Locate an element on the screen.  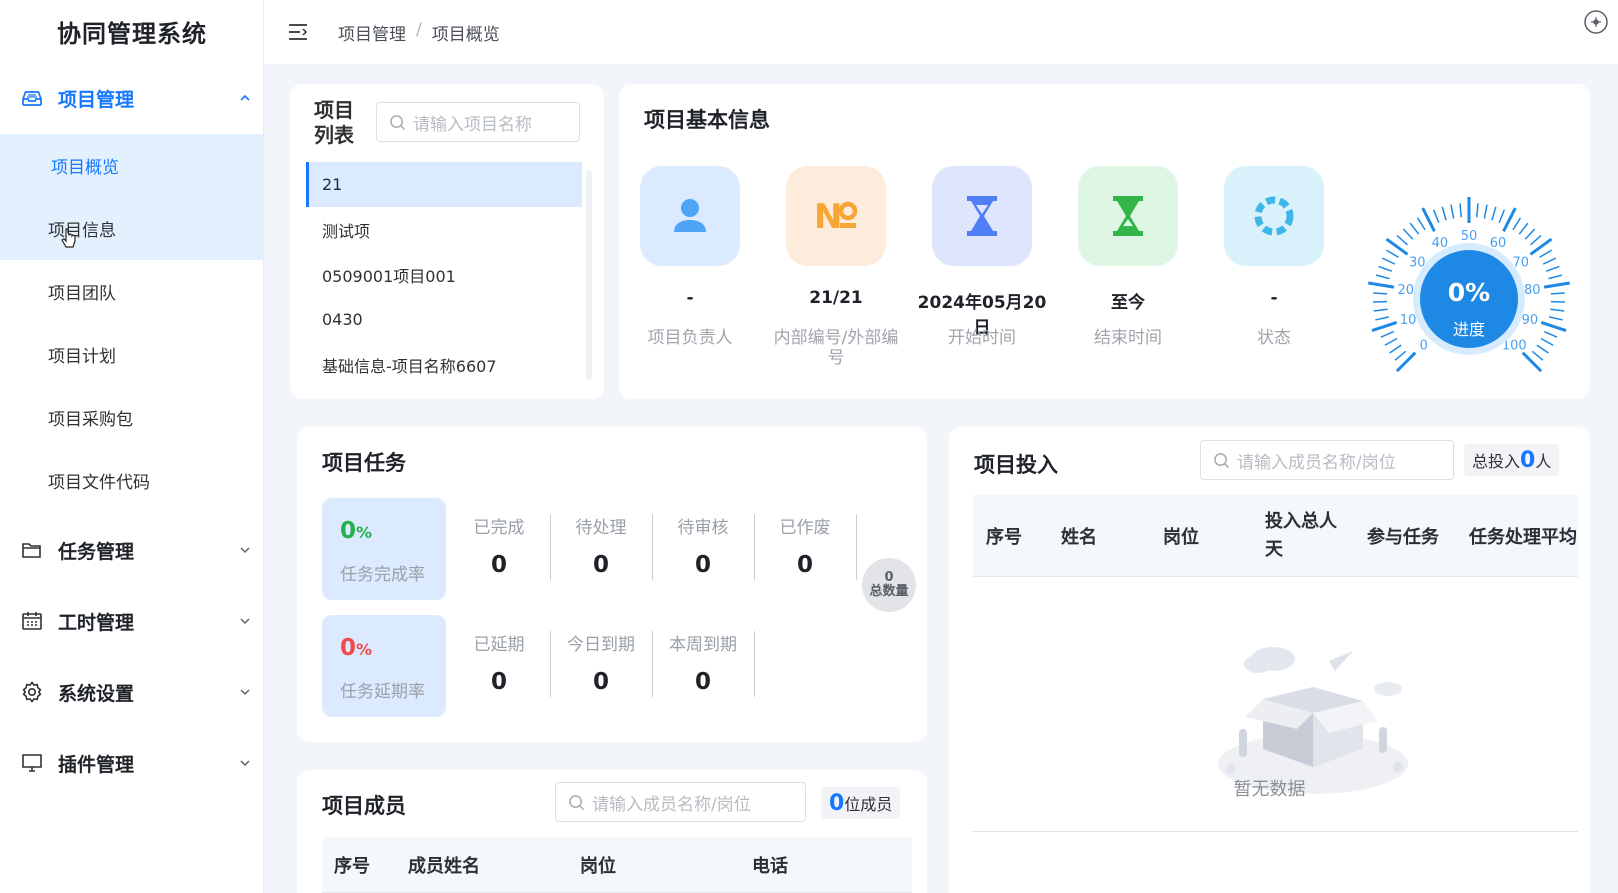
menu-group-timesheet: 工时管理 is located at coordinates (132, 621).